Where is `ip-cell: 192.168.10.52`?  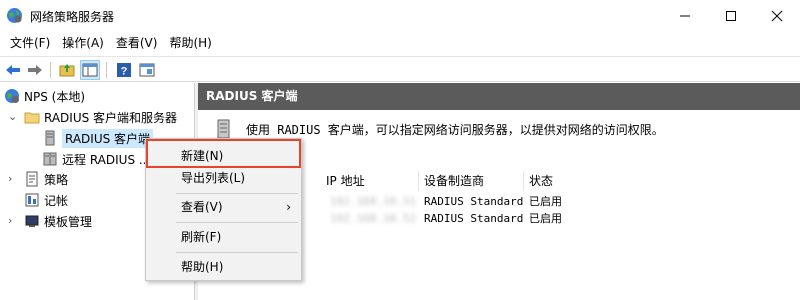 ip-cell: 192.168.10.52 is located at coordinates (373, 218).